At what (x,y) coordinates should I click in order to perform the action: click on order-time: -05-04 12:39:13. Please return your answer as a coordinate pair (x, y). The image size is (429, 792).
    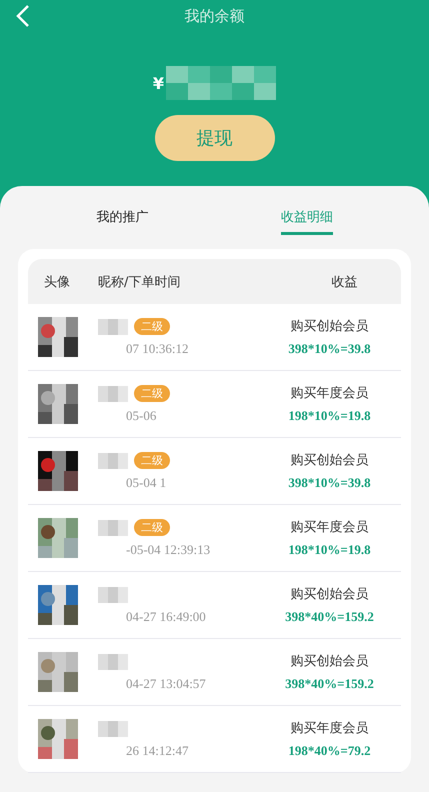
    Looking at the image, I should click on (168, 550).